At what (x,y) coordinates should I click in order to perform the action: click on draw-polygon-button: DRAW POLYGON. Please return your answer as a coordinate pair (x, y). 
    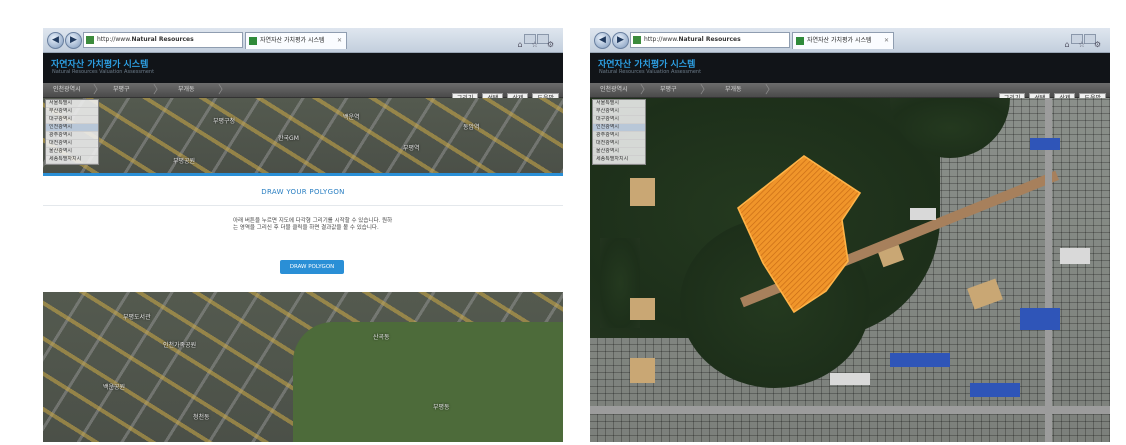
    Looking at the image, I should click on (312, 267).